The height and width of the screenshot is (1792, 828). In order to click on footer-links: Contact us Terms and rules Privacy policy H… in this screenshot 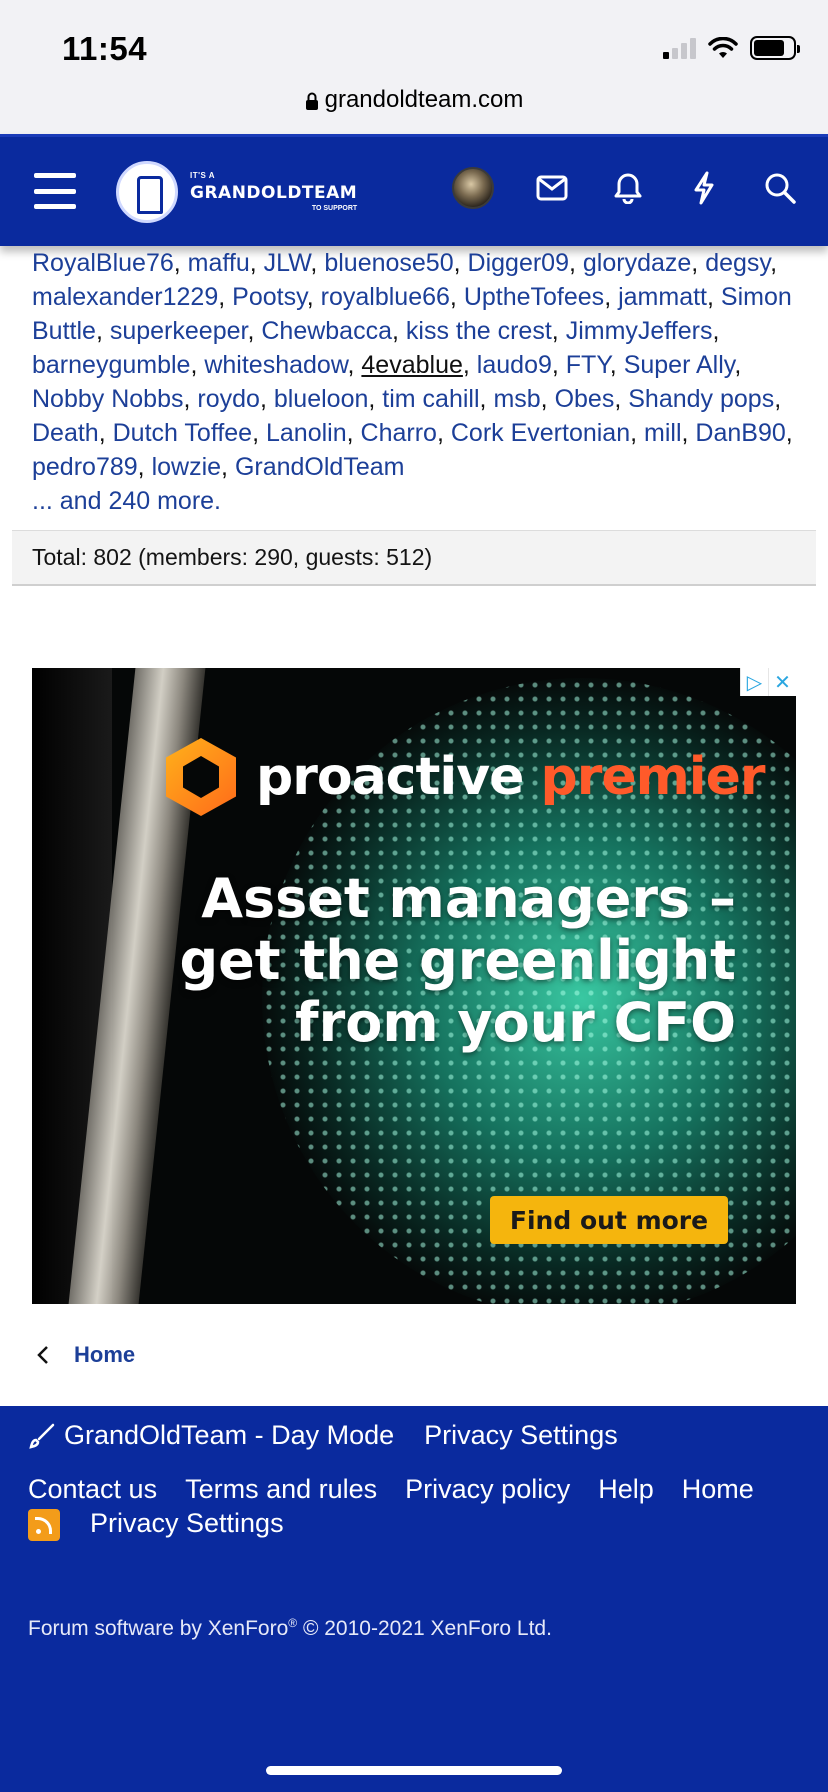, I will do `click(423, 1506)`.